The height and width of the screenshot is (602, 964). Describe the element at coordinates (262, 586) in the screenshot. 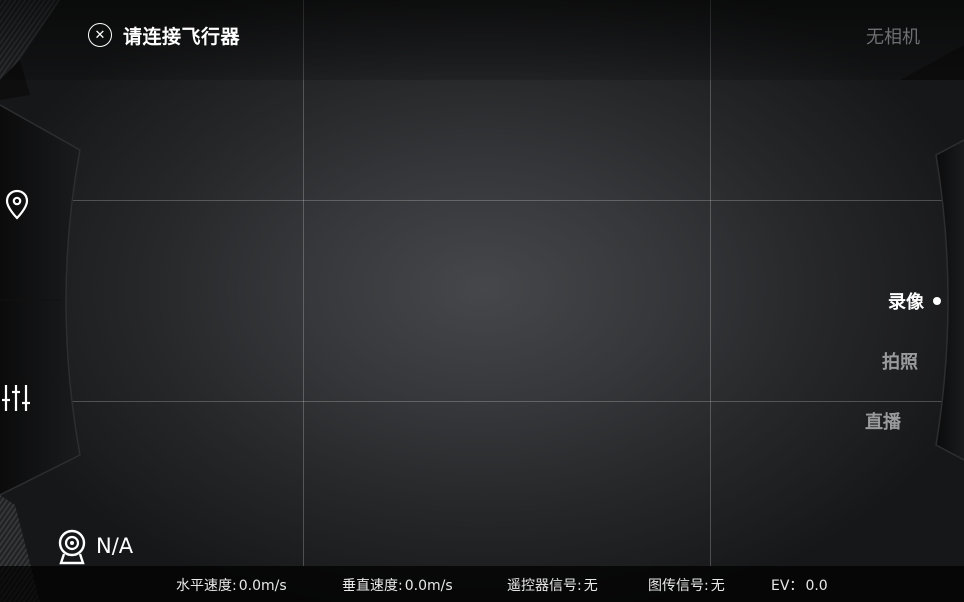

I see `horizontal-speed-value: 0.0m/s` at that location.